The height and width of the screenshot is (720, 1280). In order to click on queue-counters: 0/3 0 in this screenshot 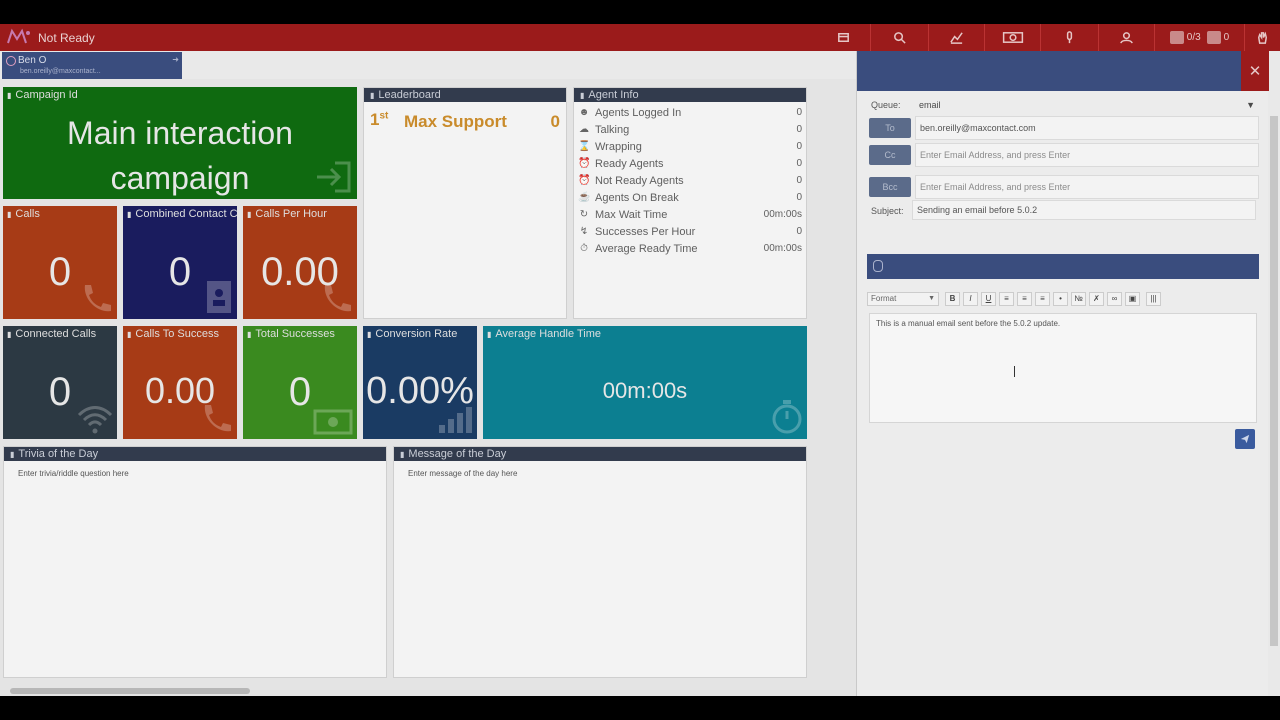, I will do `click(1199, 37)`.